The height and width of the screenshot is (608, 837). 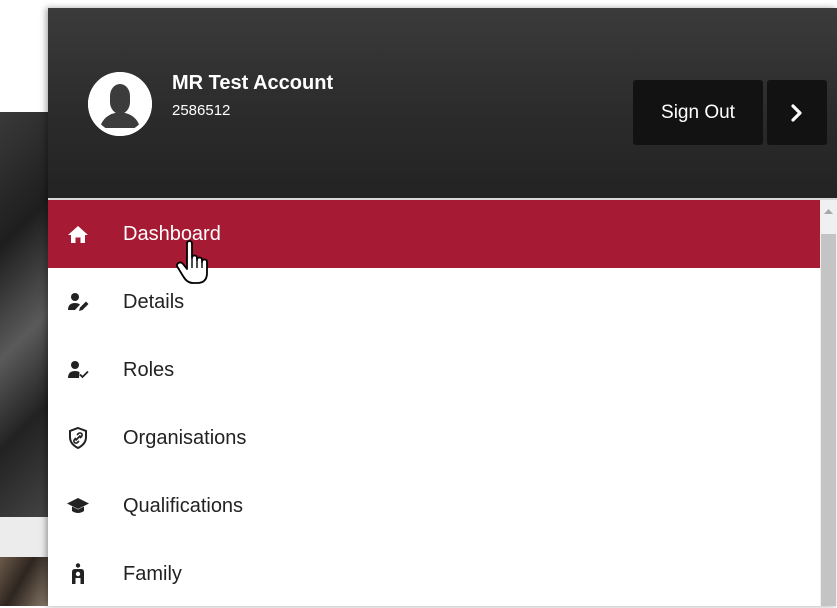 I want to click on background-header, so click(x=24, y=56).